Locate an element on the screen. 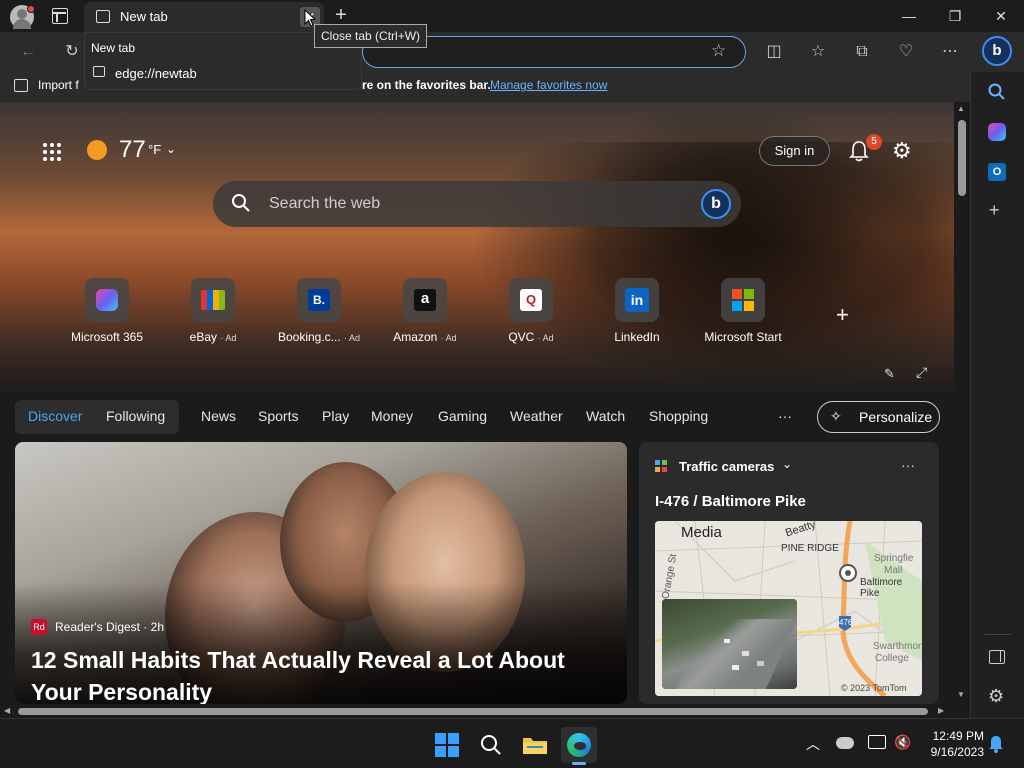  manage-favorites-link: Manage favorites now is located at coordinates (548, 85).